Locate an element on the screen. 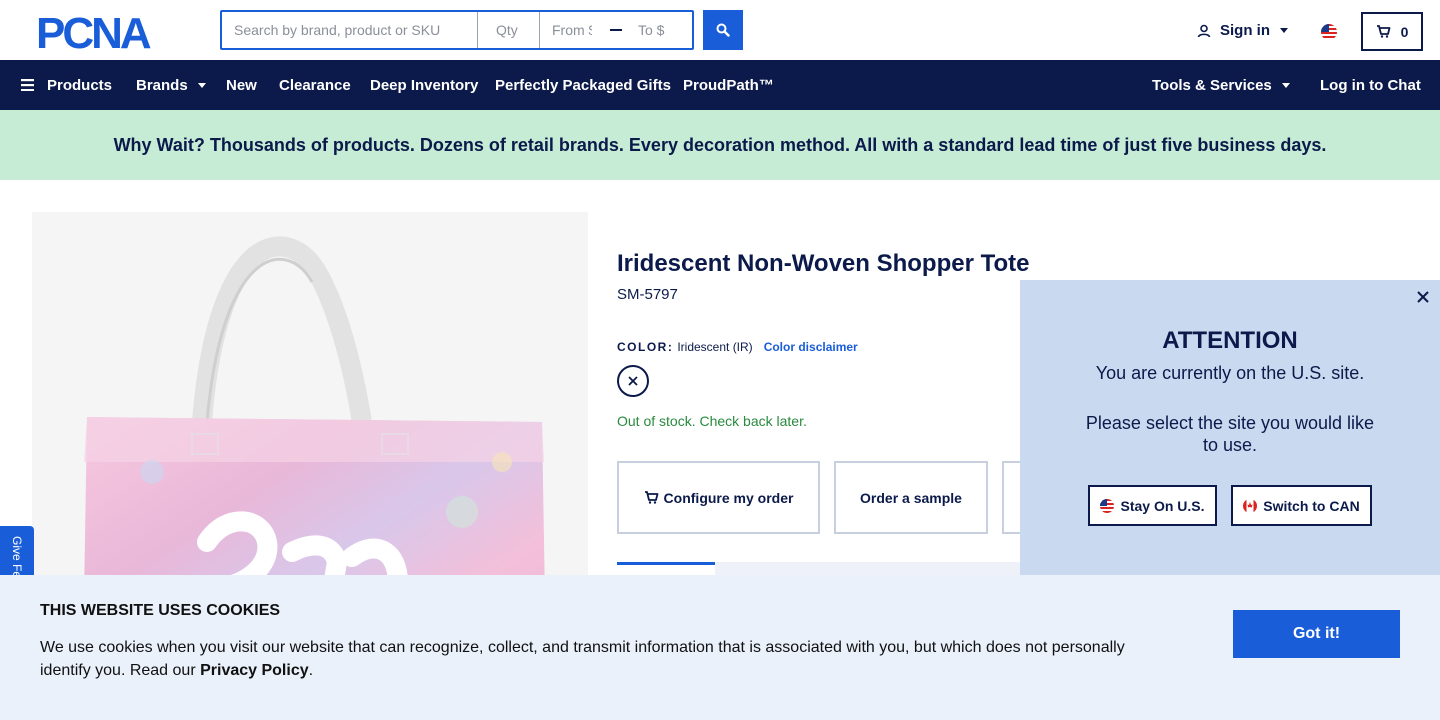 The image size is (1440, 720). popup-title: ATTENTION is located at coordinates (1230, 340).